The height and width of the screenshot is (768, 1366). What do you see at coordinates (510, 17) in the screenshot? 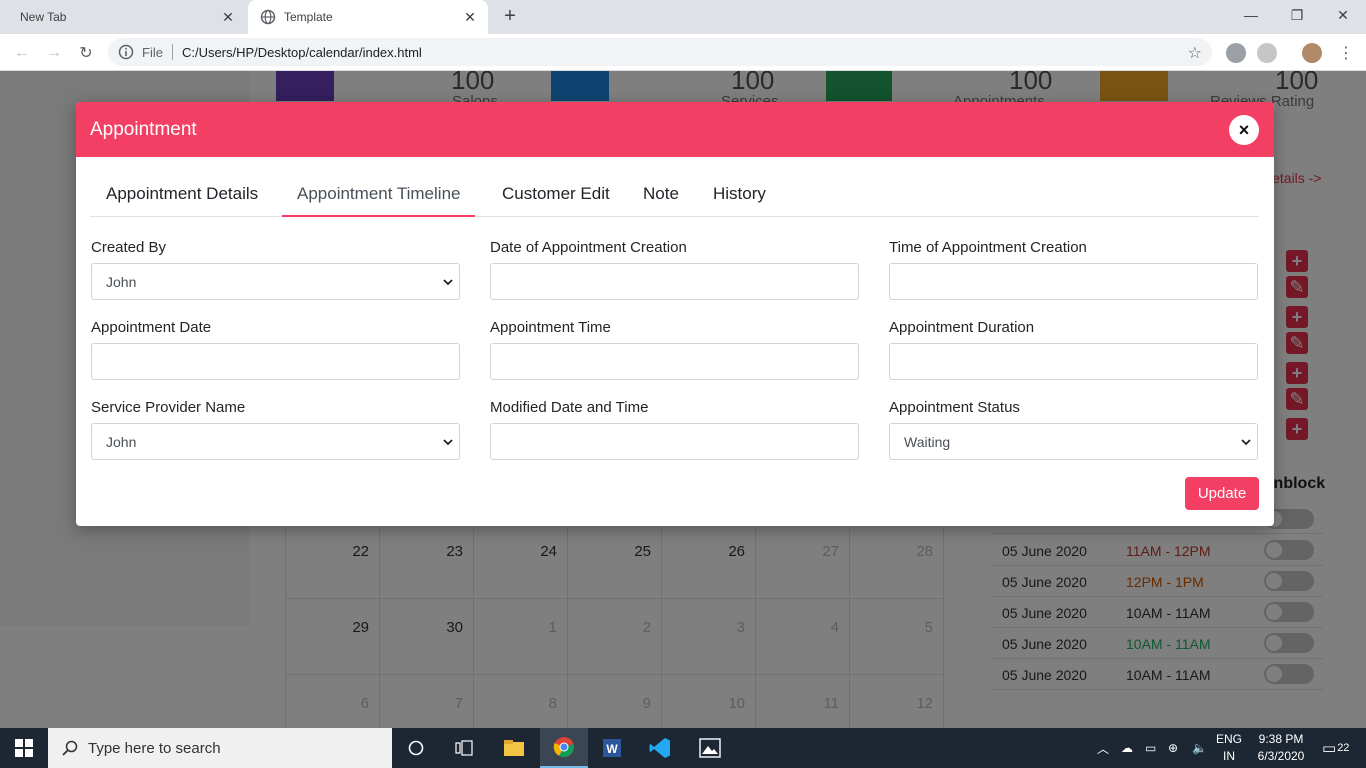
I see `plus-icon: +` at bounding box center [510, 17].